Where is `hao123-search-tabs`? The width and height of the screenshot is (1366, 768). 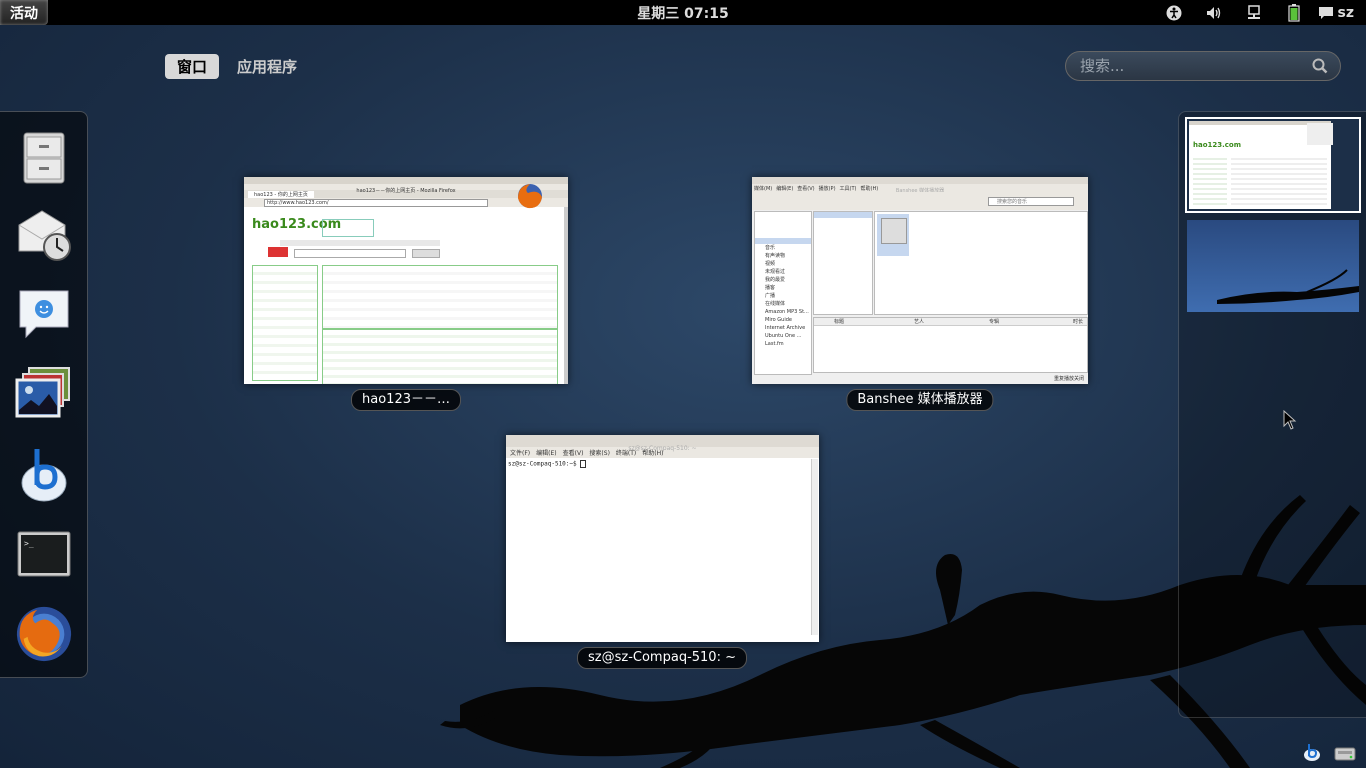
hao123-search-tabs is located at coordinates (360, 243).